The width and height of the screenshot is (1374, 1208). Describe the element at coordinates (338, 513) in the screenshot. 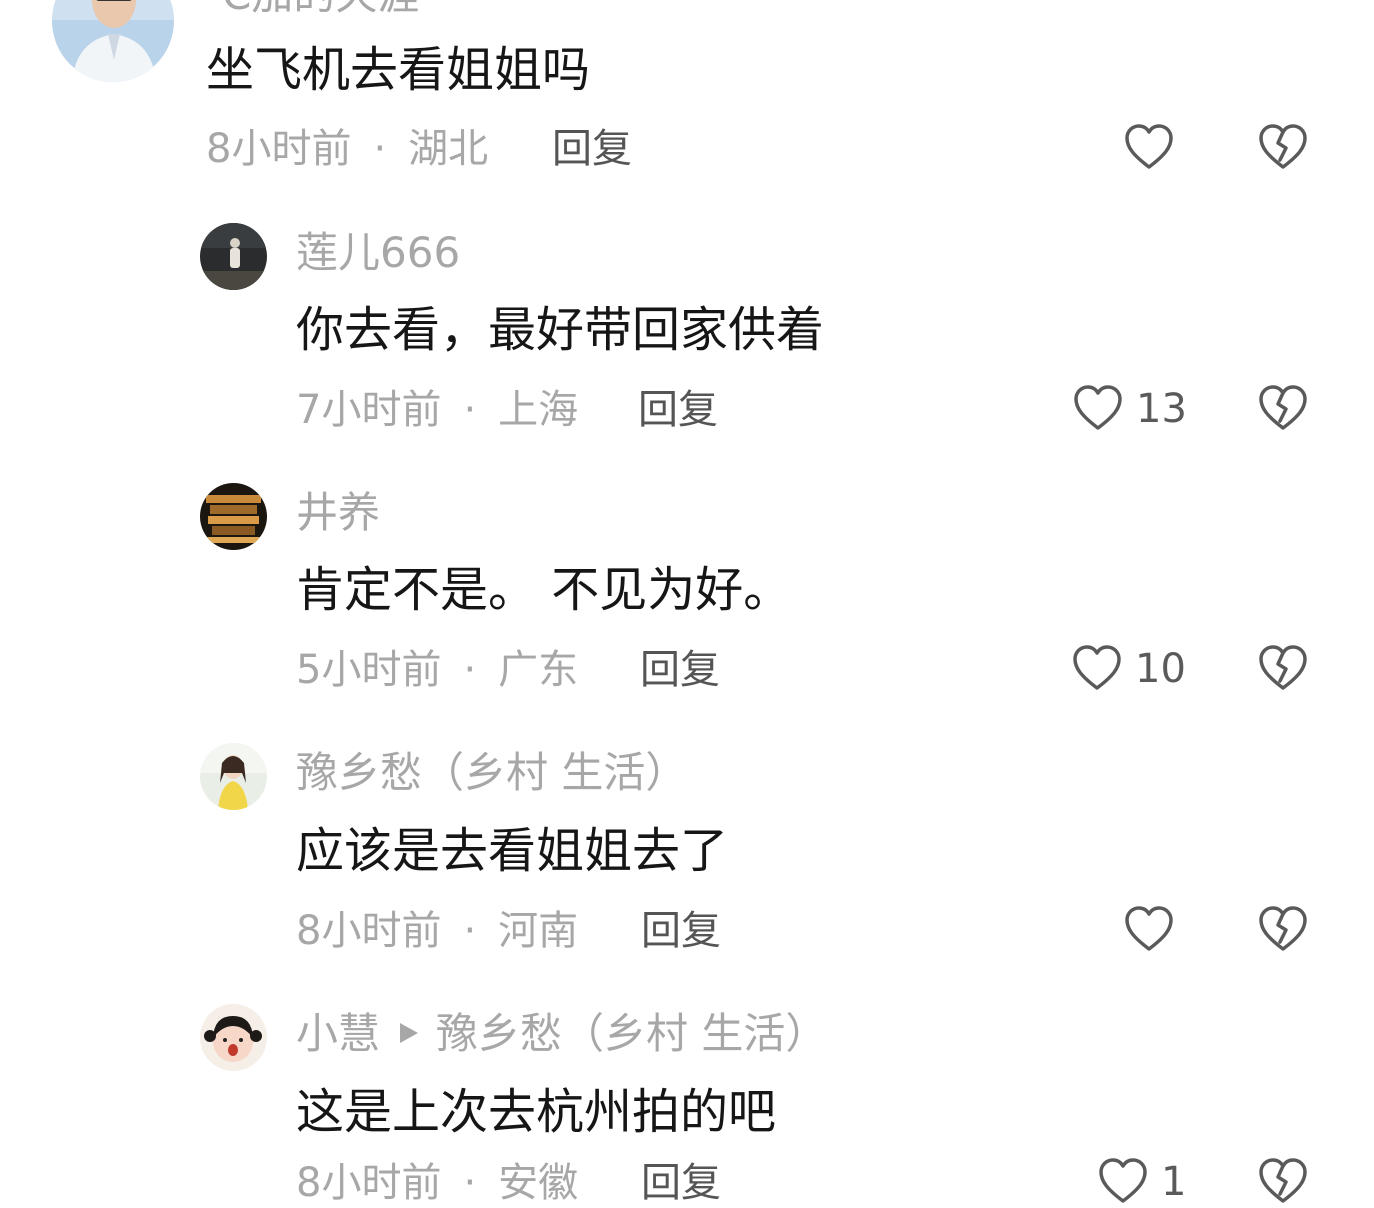

I see `username: 井养` at that location.